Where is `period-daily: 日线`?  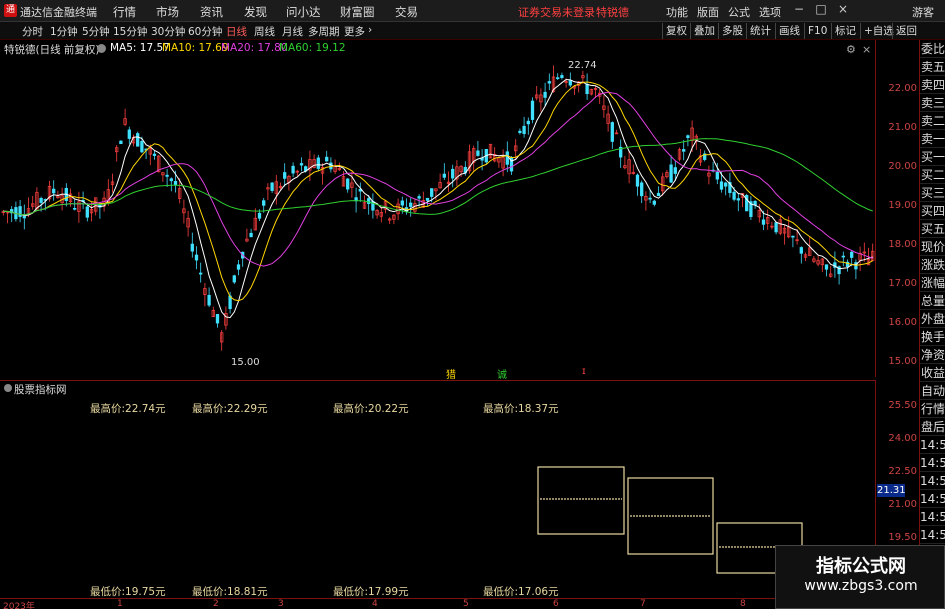 period-daily: 日线 is located at coordinates (236, 31).